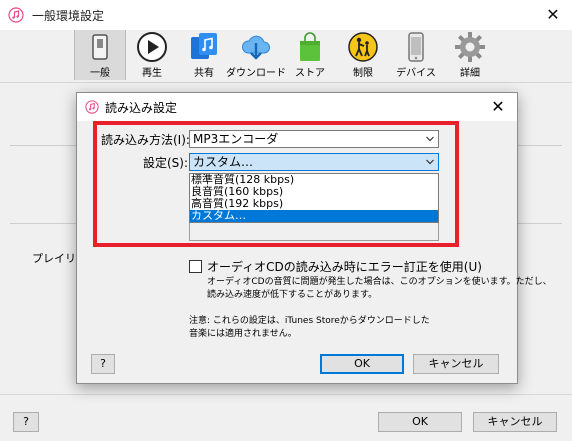  I want to click on error-correction-note-line2: 読み込み速度が低下することがあります。, so click(292, 295).